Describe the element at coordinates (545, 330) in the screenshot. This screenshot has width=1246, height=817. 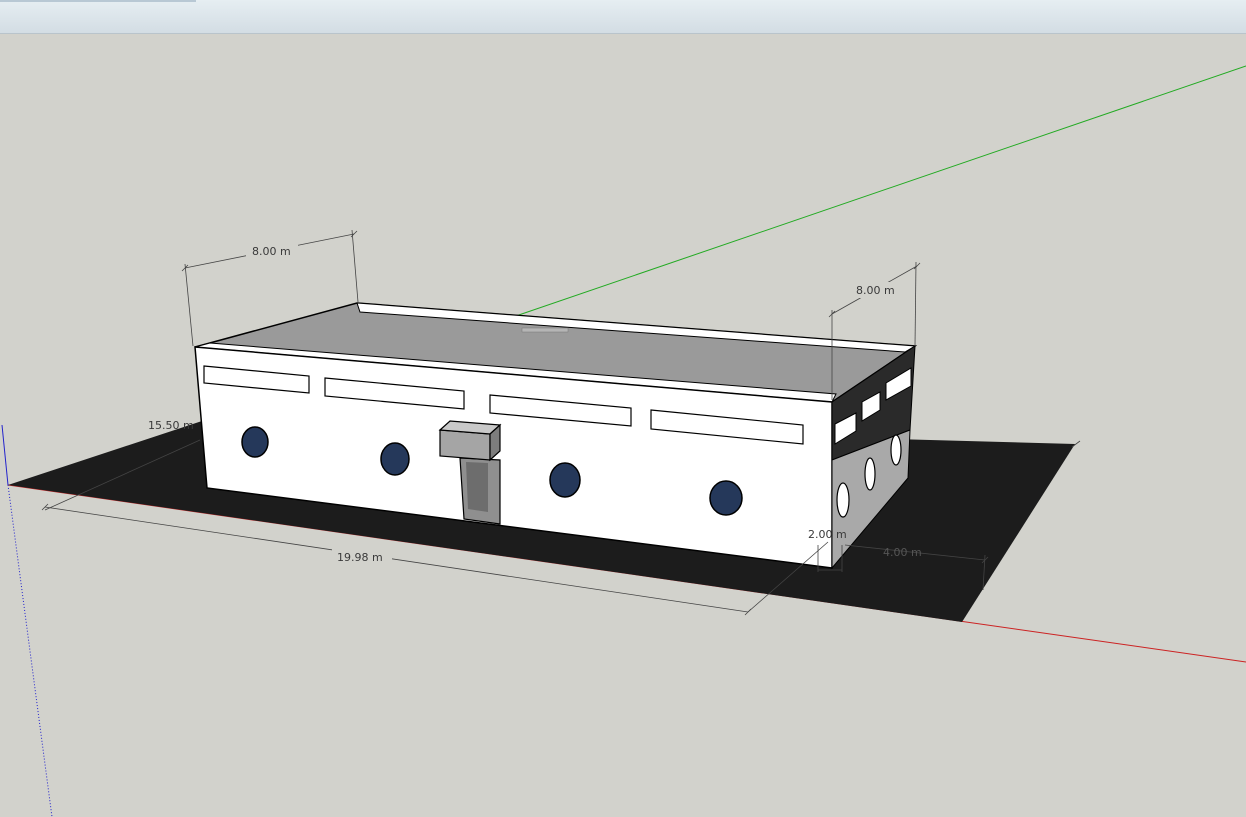
I see `roof-hatch` at that location.